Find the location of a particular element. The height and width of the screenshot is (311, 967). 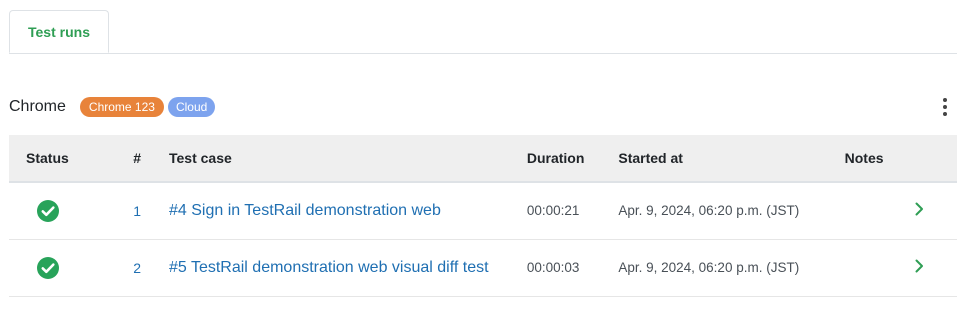

test-case-link: #4 Sign in TestRail demonstration web is located at coordinates (305, 210).